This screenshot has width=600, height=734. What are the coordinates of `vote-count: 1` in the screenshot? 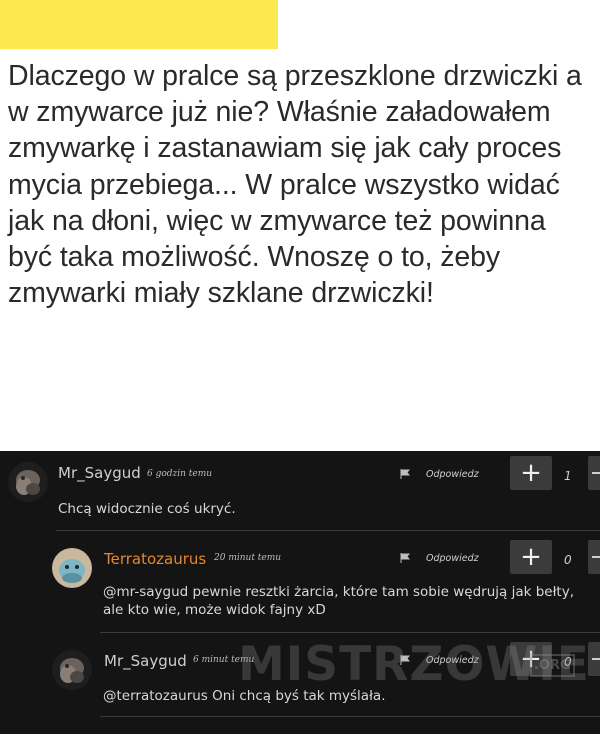 It's located at (568, 476).